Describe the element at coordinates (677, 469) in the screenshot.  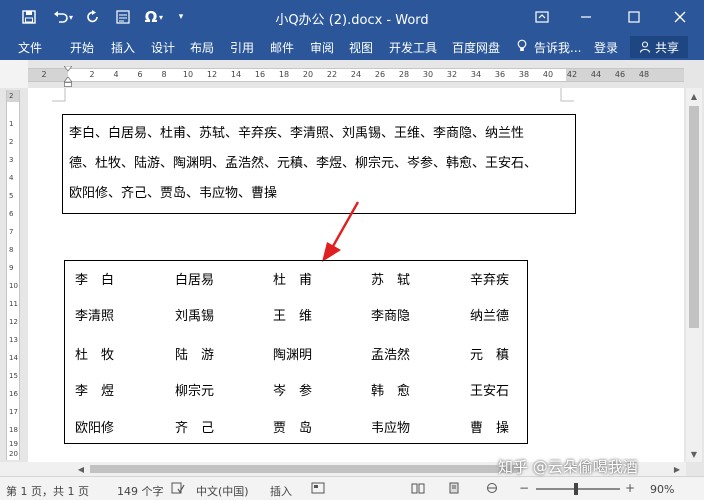
I see `scroll-right-icon: ▶` at that location.